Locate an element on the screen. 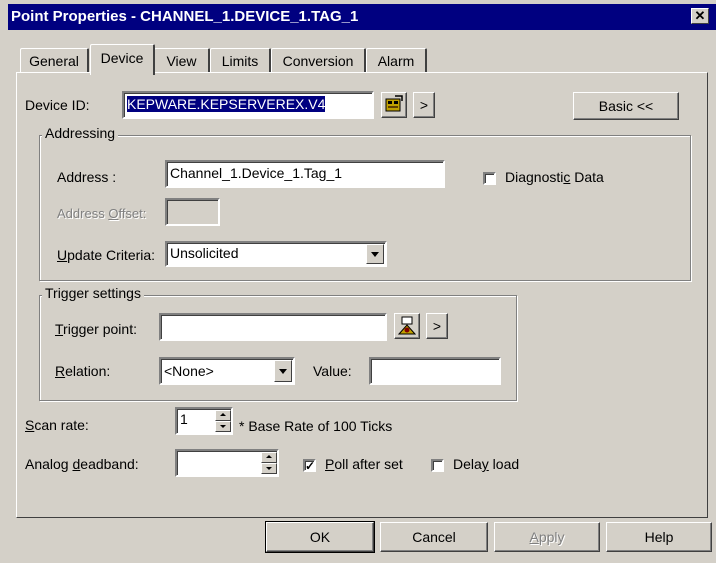  close-icon: ✕ is located at coordinates (700, 15).